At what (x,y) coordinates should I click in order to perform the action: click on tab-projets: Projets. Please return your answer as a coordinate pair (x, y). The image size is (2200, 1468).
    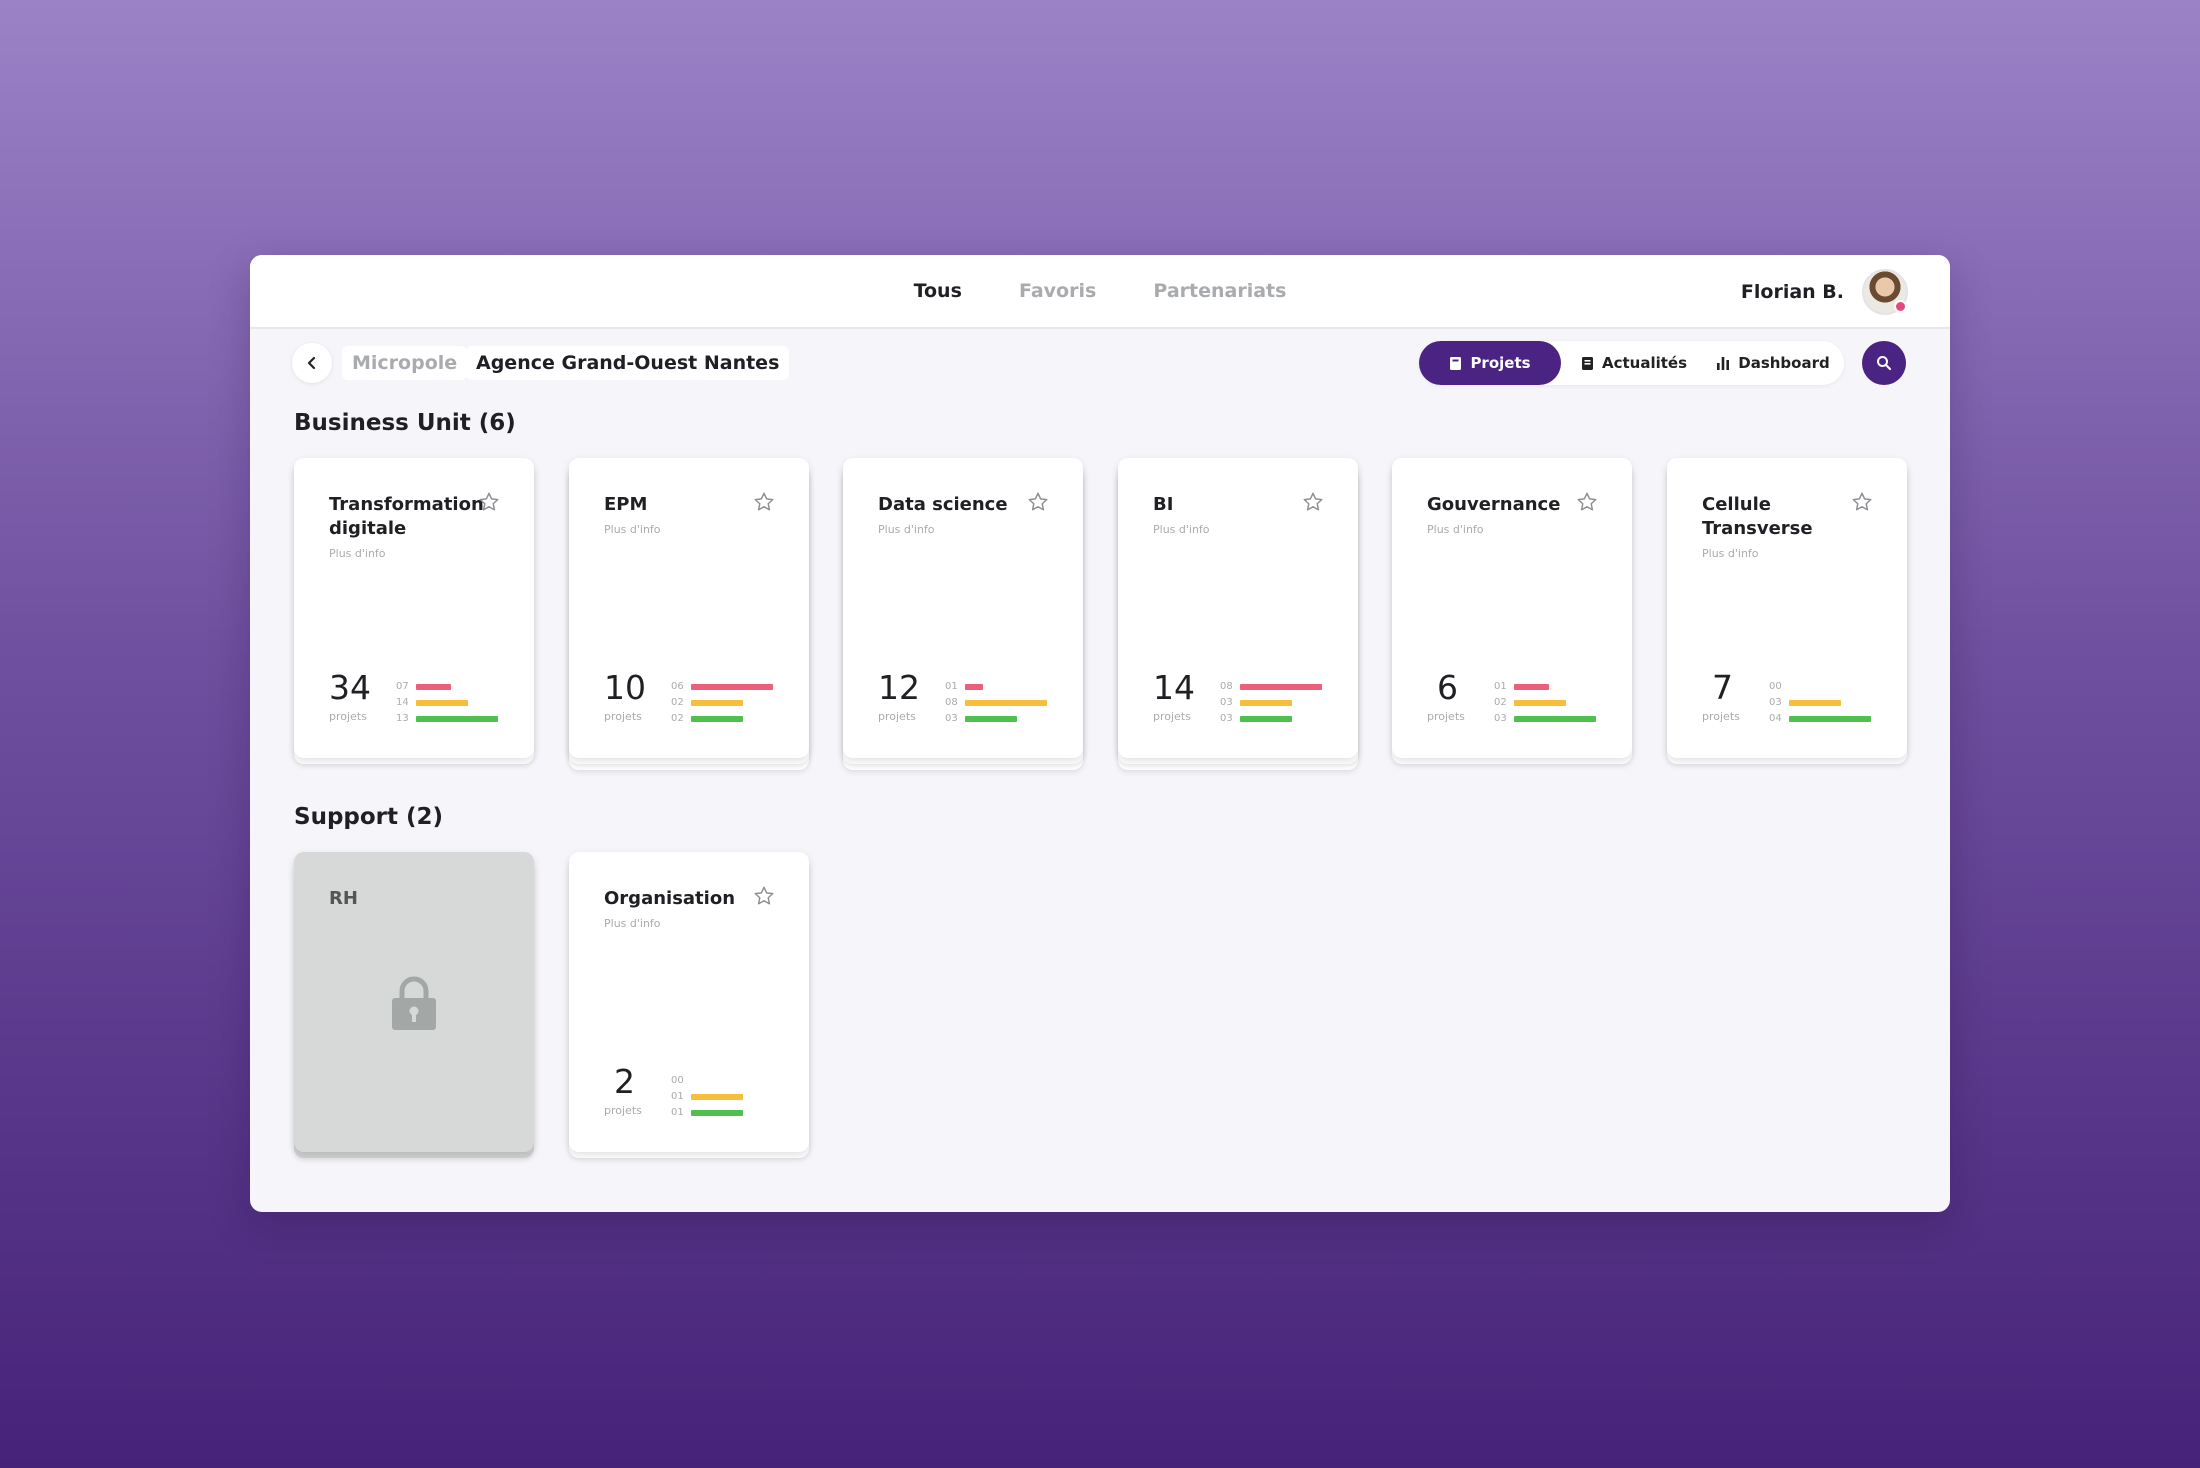
    Looking at the image, I should click on (1490, 363).